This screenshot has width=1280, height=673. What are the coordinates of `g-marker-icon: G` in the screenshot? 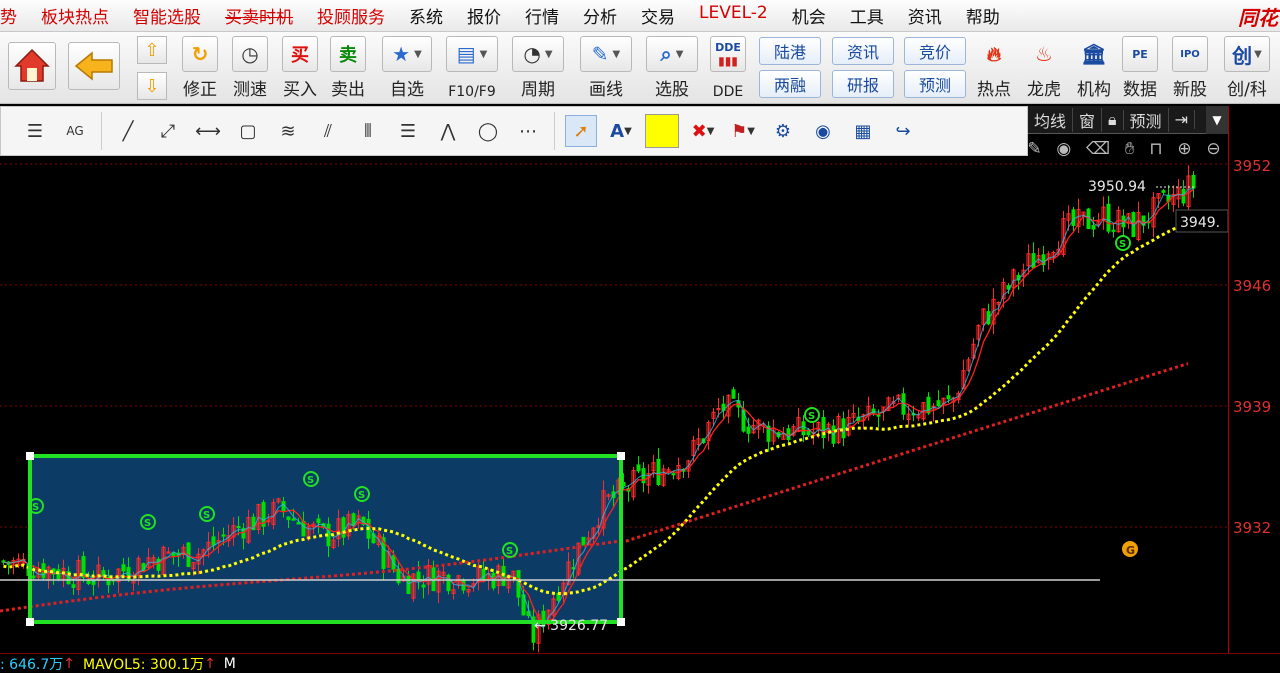 It's located at (1130, 549).